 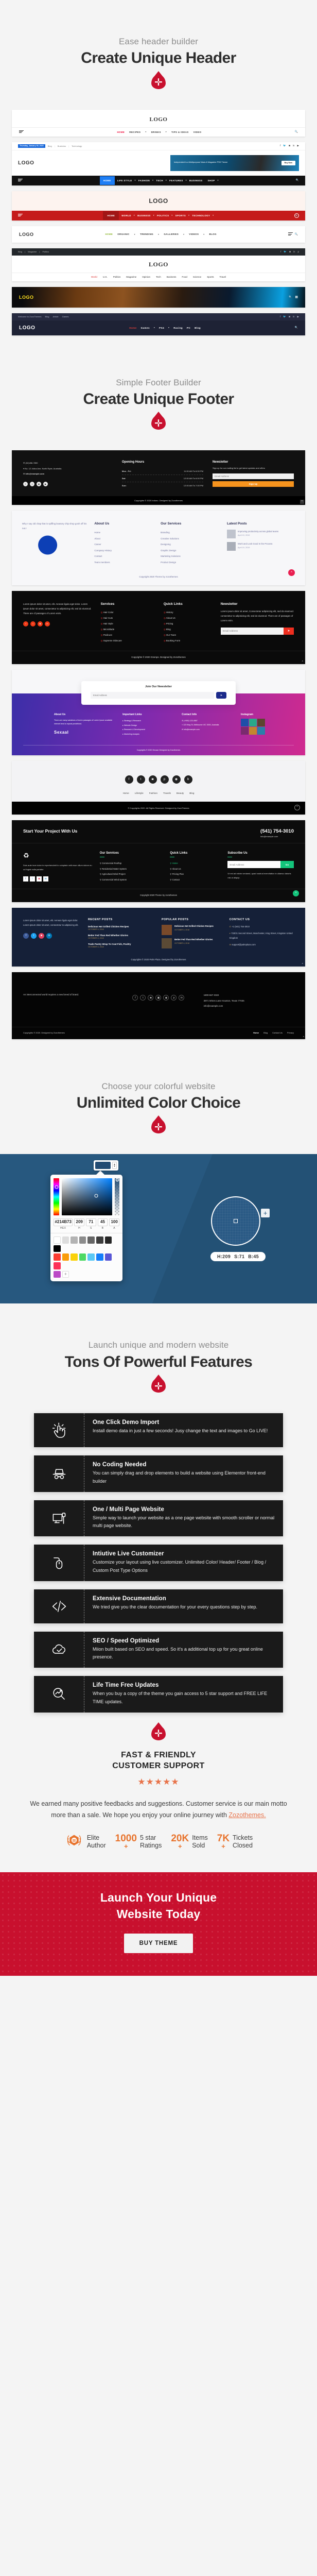 I want to click on instagram-grid, so click(x=267, y=727).